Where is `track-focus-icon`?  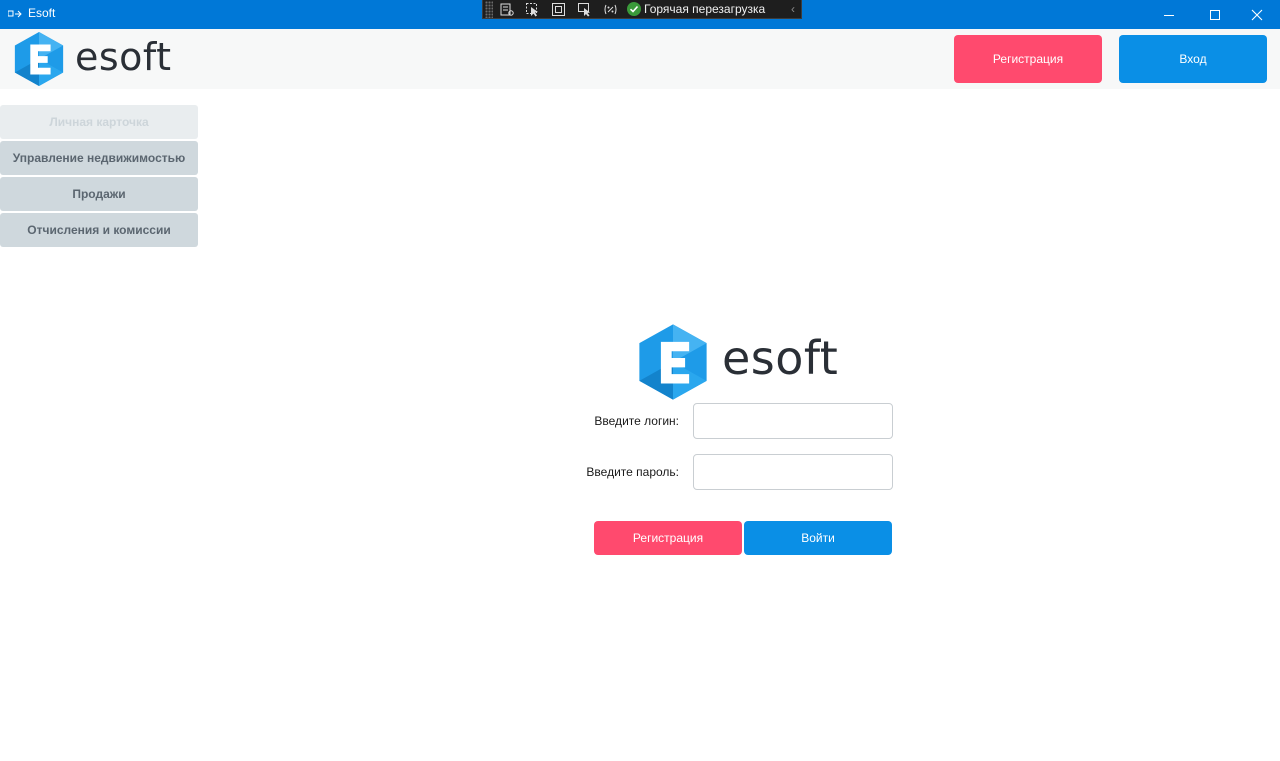
track-focus-icon is located at coordinates (583, 9).